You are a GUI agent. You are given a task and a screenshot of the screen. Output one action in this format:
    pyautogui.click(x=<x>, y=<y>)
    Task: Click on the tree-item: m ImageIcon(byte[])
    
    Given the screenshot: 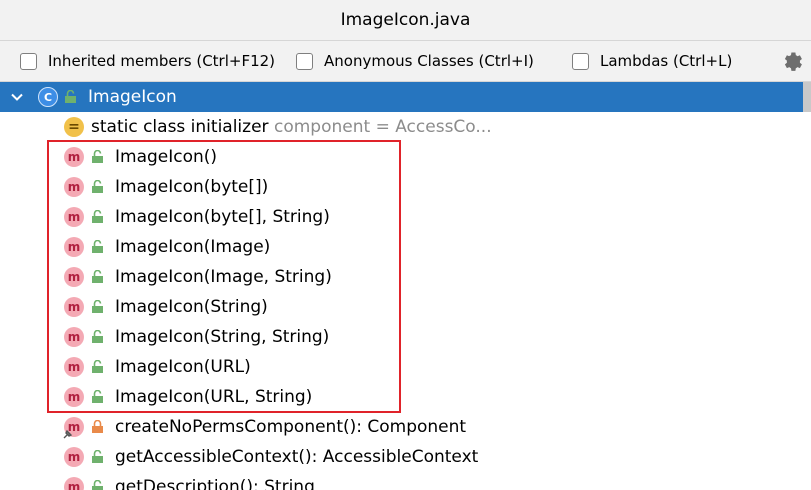 What is the action you would take?
    pyautogui.click(x=405, y=187)
    